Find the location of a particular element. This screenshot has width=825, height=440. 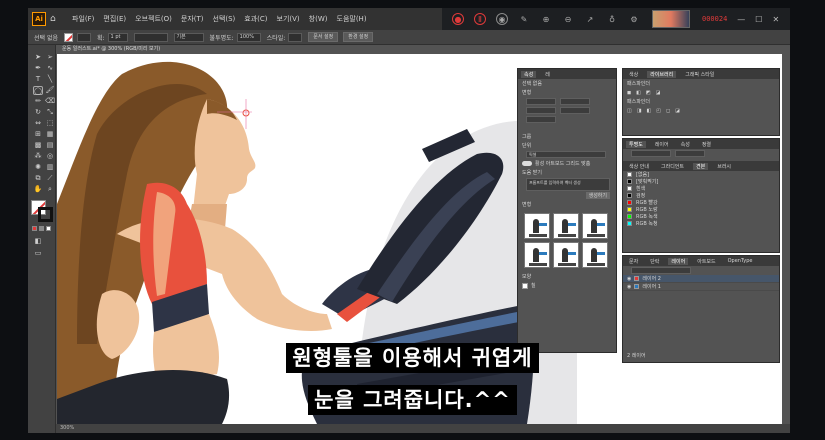

crop-icon: ◰ is located at coordinates (658, 111).